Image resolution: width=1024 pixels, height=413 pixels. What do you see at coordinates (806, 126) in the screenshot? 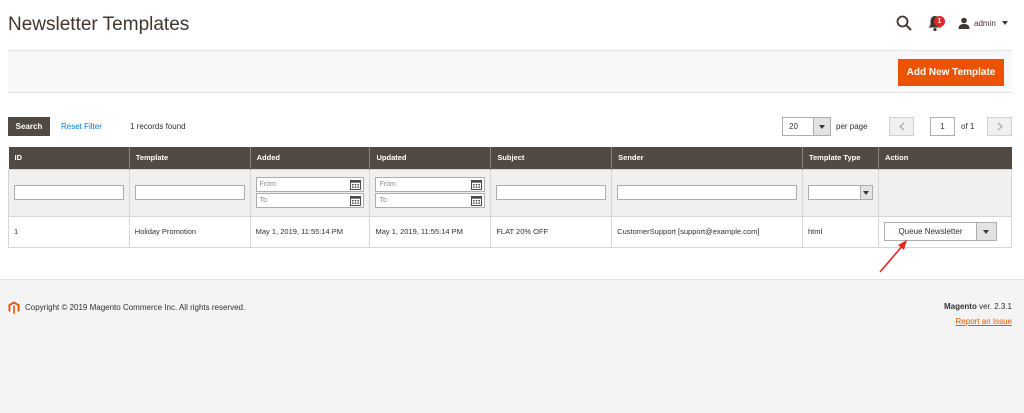
I see `per-page-select: 20` at bounding box center [806, 126].